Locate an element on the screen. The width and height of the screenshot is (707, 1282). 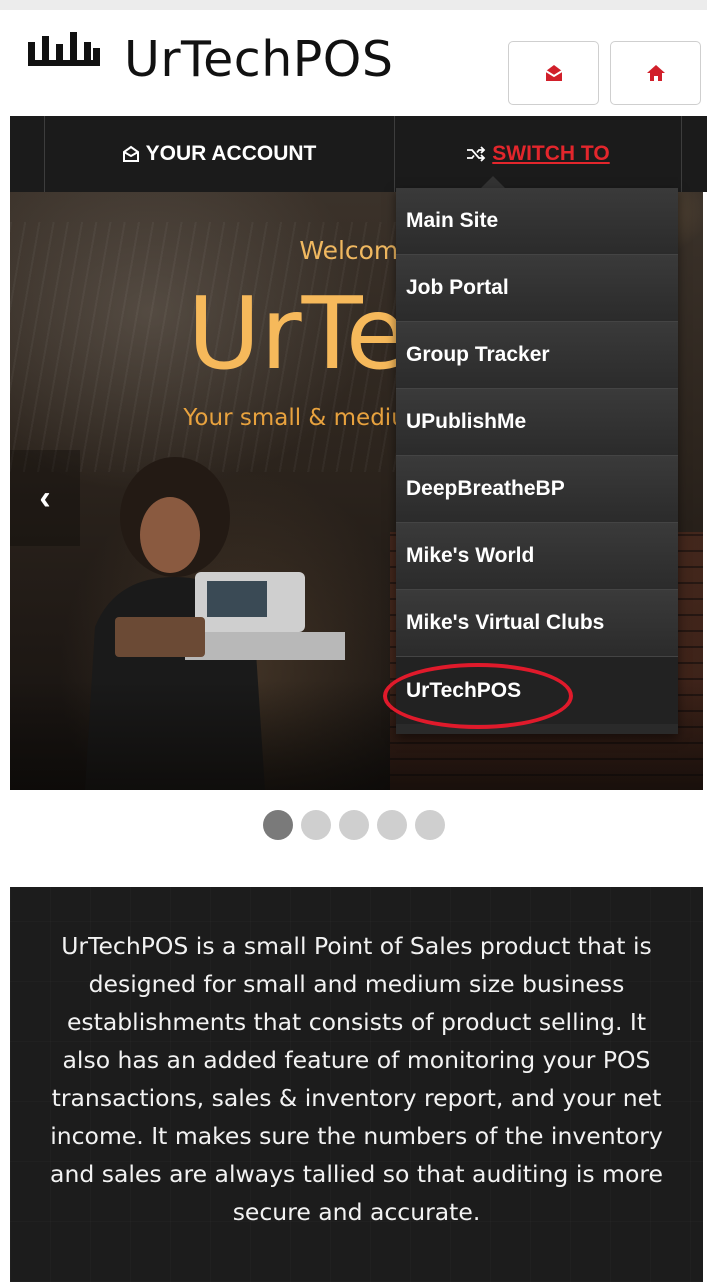
switch-to-menu: SWITCH TO is located at coordinates (538, 154).